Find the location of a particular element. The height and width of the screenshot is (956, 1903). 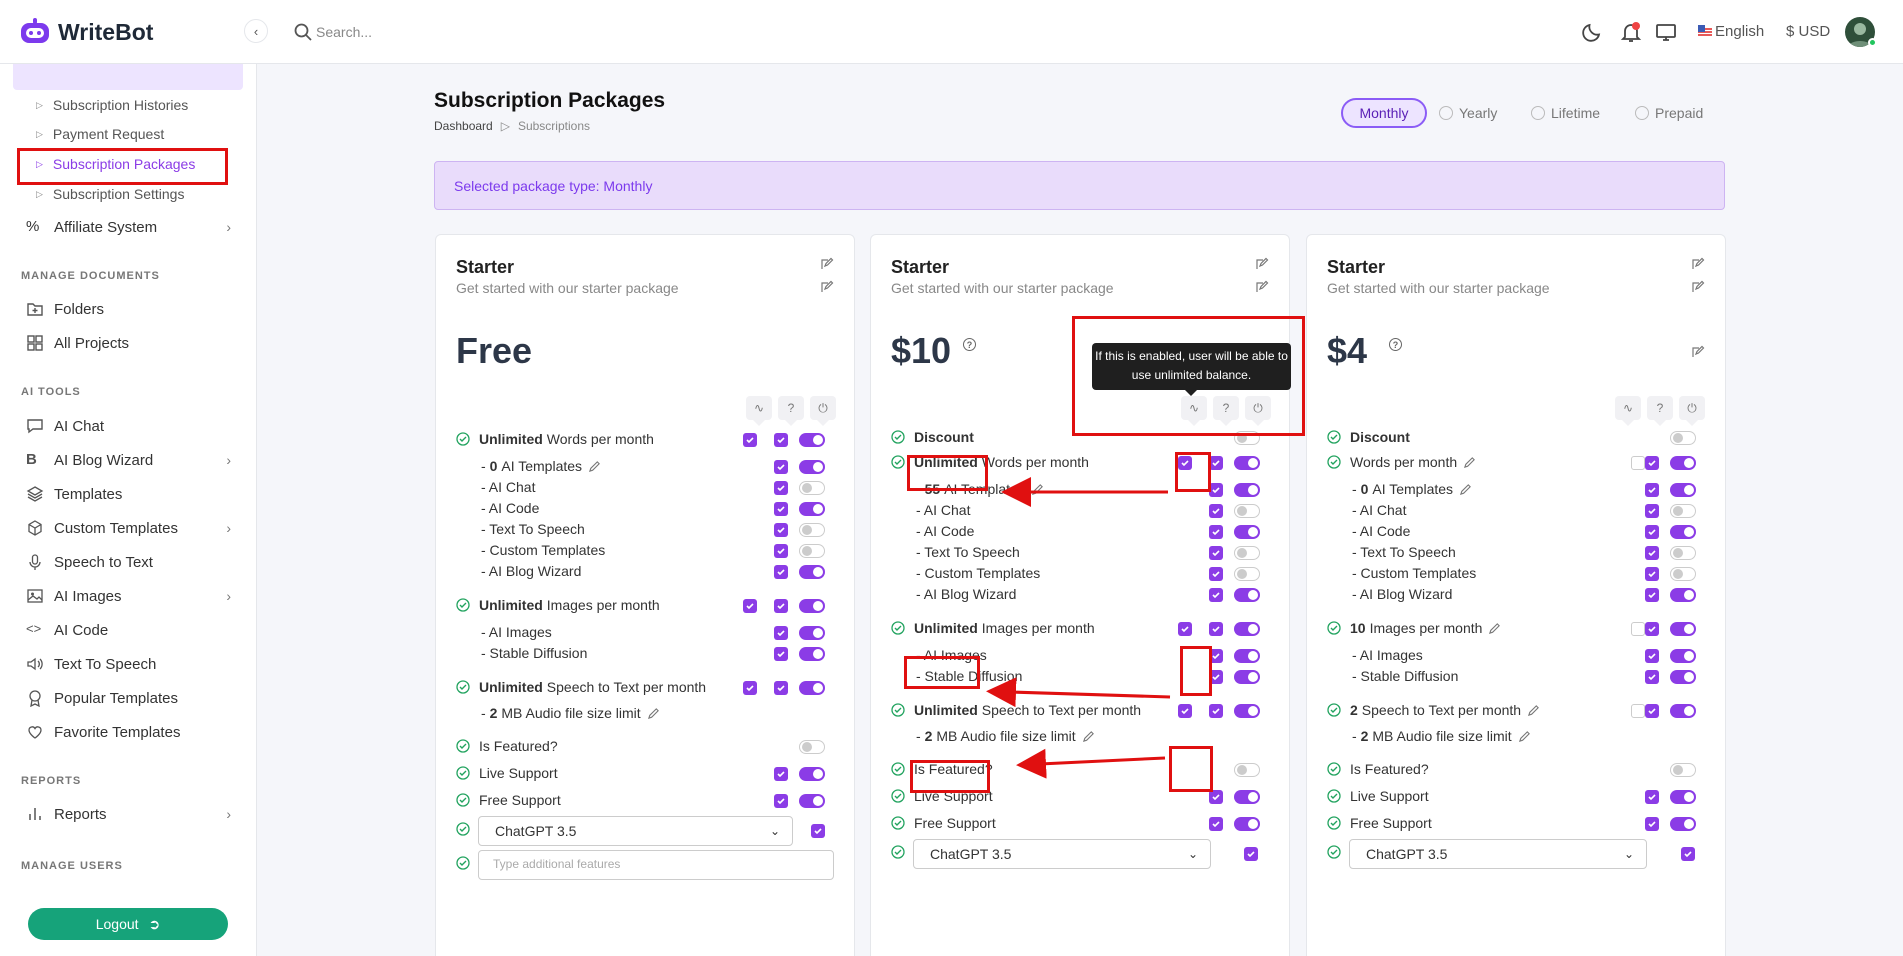

sidebar-item-ai-chat: AI Chat is located at coordinates (128, 426).